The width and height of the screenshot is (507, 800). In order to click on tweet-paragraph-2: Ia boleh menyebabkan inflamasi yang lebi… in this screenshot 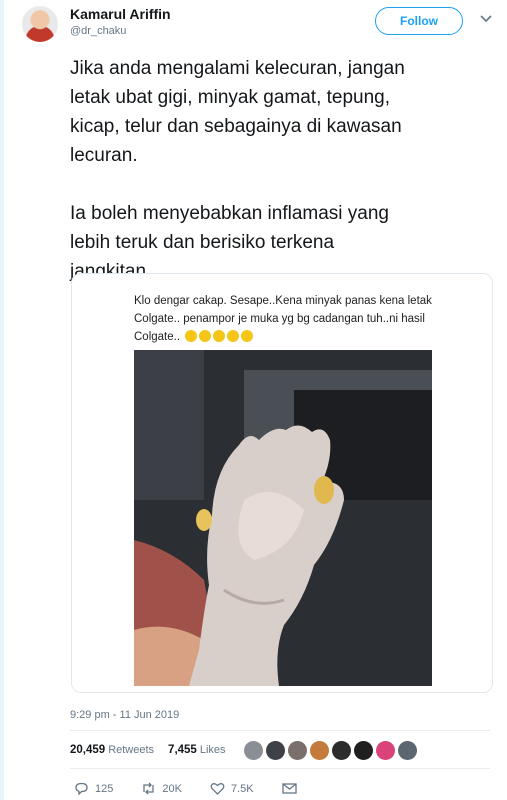, I will do `click(229, 242)`.